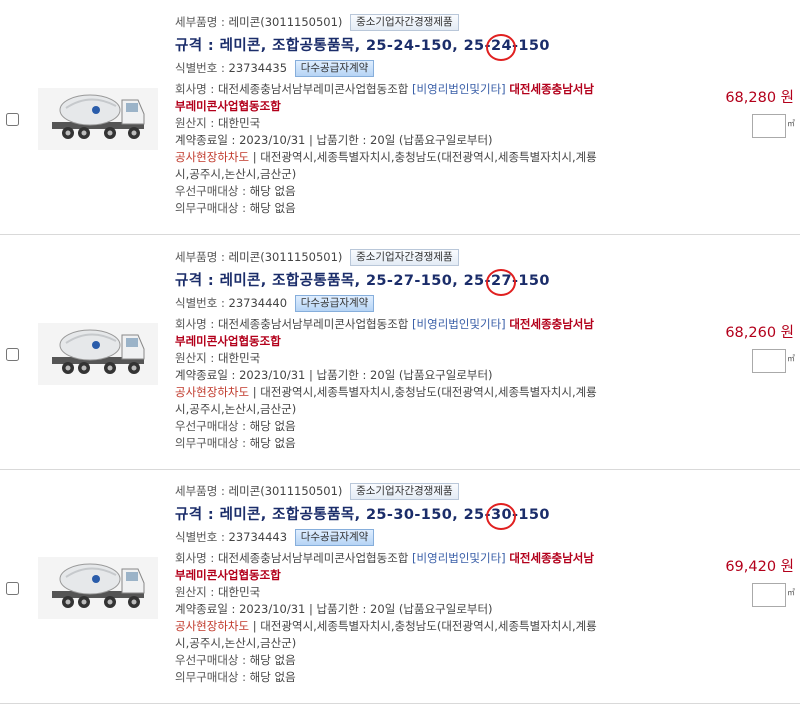 The image size is (800, 705). What do you see at coordinates (759, 98) in the screenshot?
I see `price: 68,280 원` at bounding box center [759, 98].